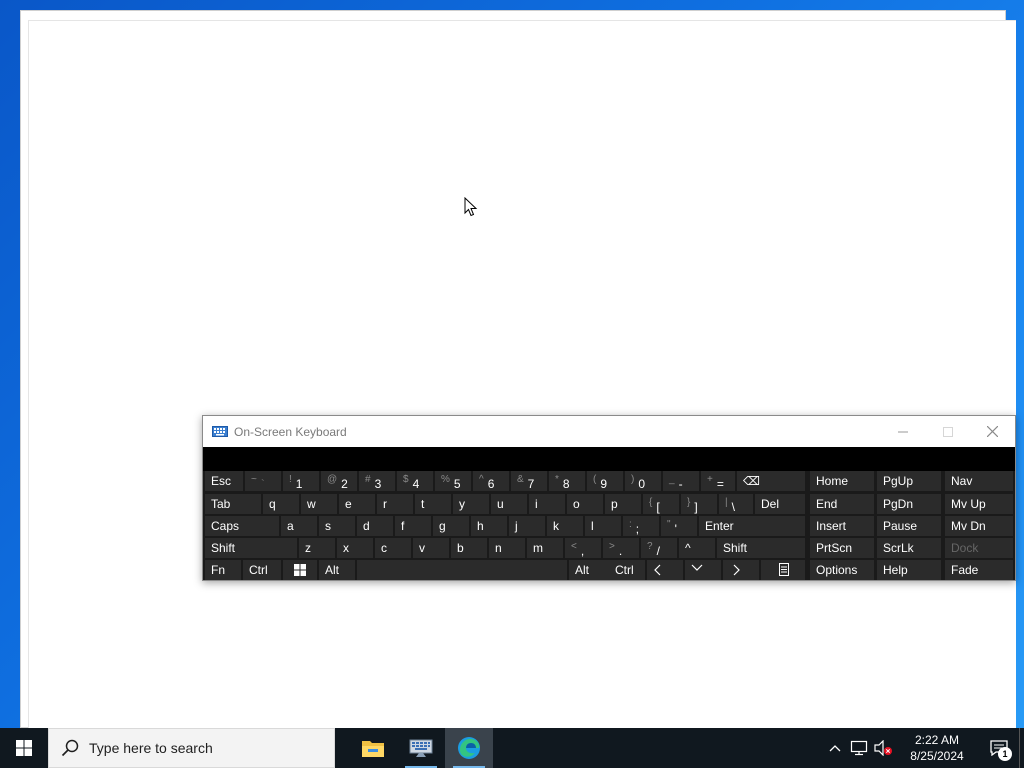 Image resolution: width=1024 pixels, height=768 pixels. I want to click on key-del: Del, so click(780, 504).